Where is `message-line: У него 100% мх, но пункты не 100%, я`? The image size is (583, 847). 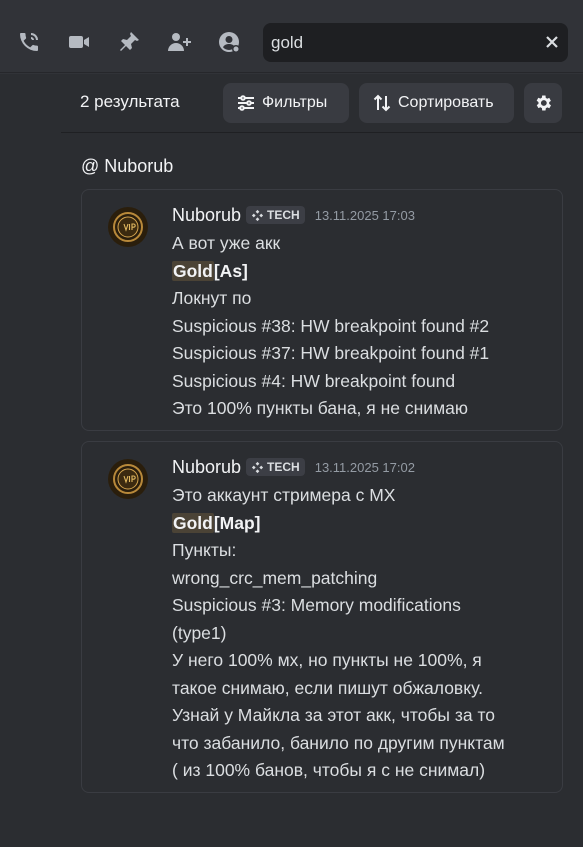 message-line: У него 100% мх, но пункты не 100%, я is located at coordinates (327, 660).